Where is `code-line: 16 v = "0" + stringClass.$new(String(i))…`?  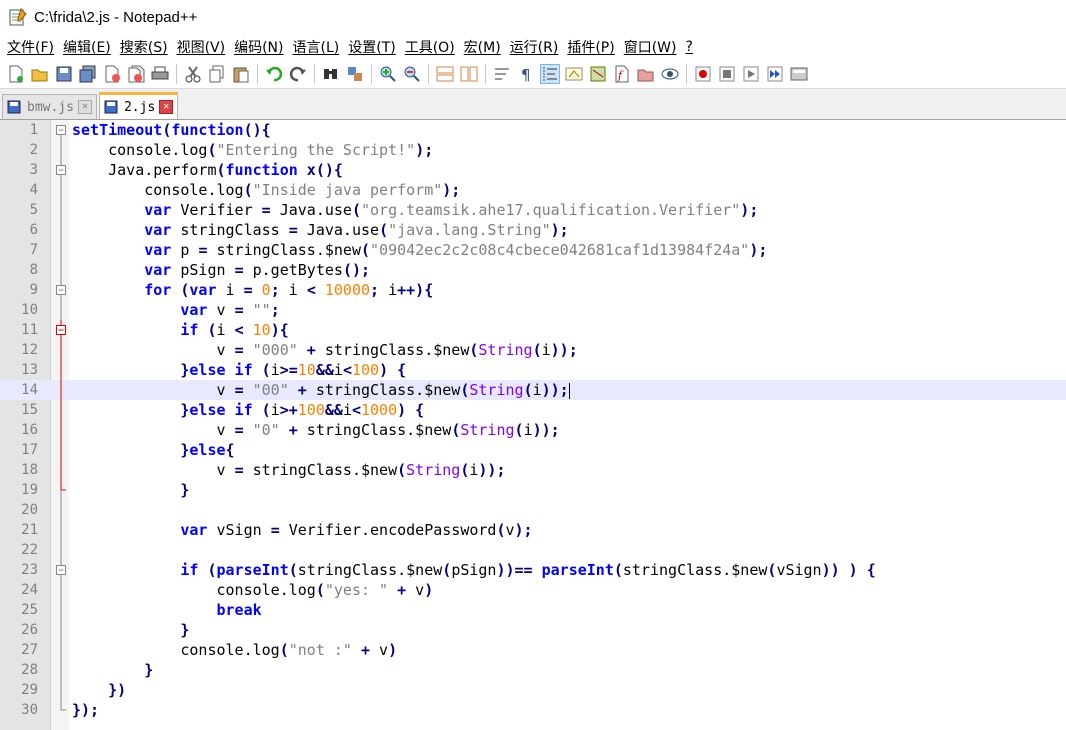 code-line: 16 v = "0" + stringClass.$new(String(i))… is located at coordinates (533, 430).